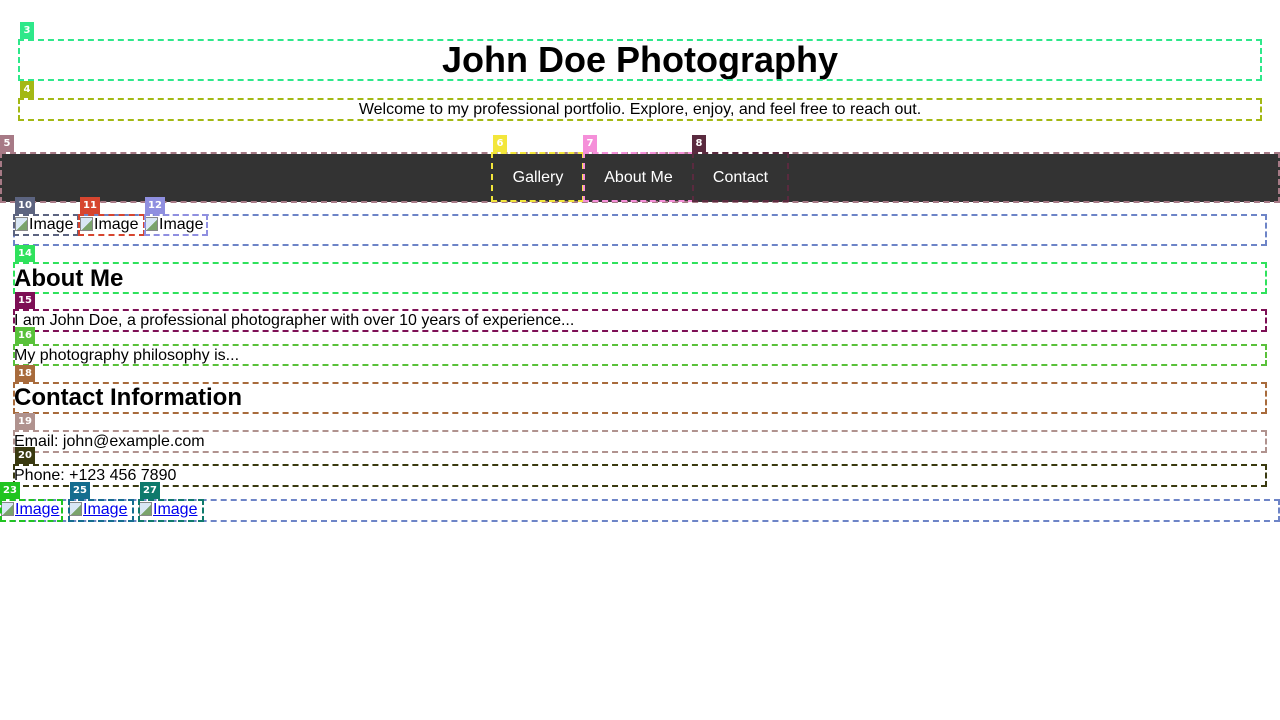 Image resolution: width=1280 pixels, height=720 pixels. I want to click on overlay-marker: 3, so click(27, 30).